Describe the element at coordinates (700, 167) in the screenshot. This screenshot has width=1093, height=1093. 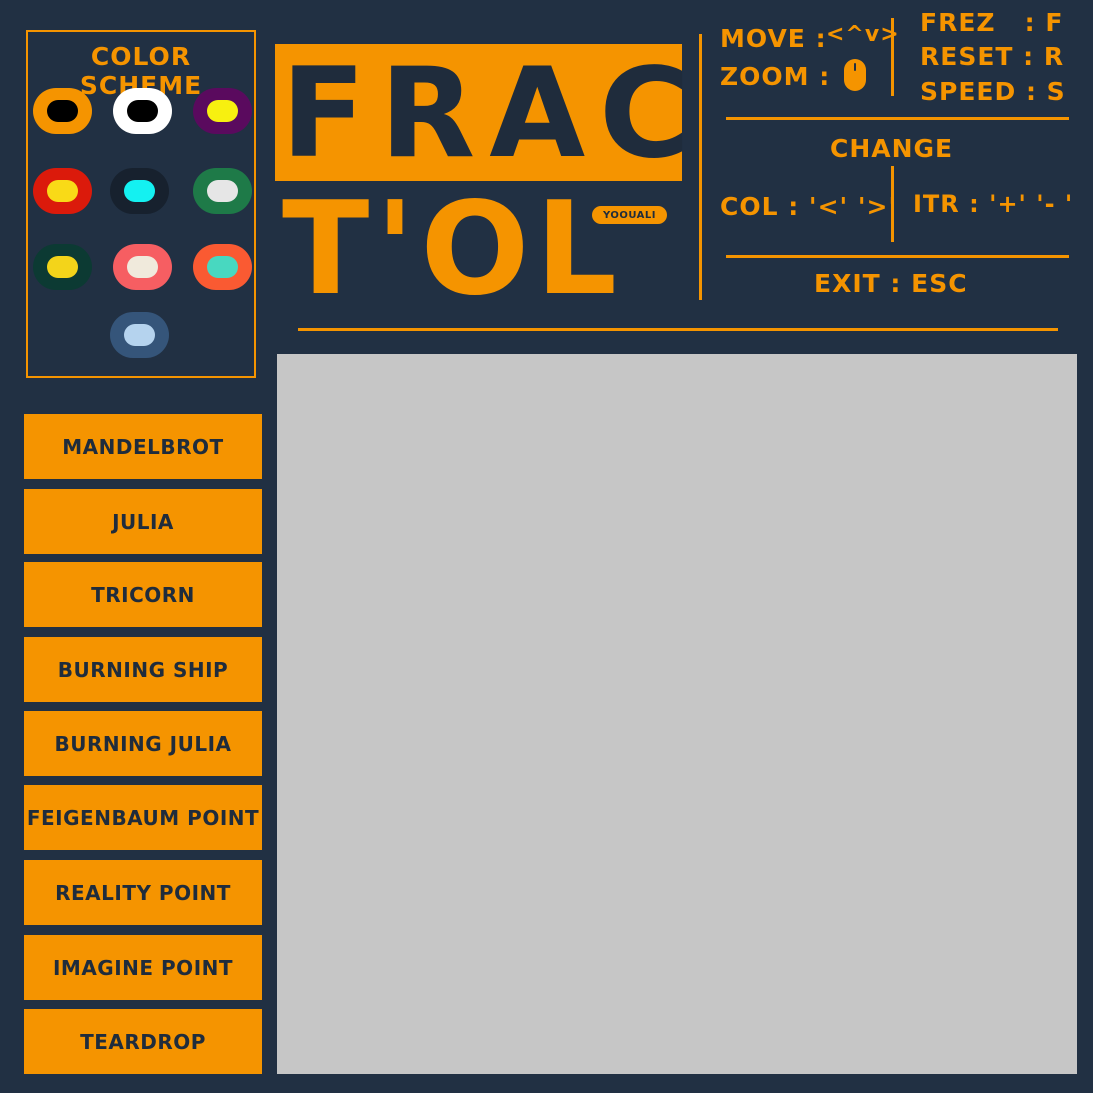
I see `divider-vertical-main` at that location.